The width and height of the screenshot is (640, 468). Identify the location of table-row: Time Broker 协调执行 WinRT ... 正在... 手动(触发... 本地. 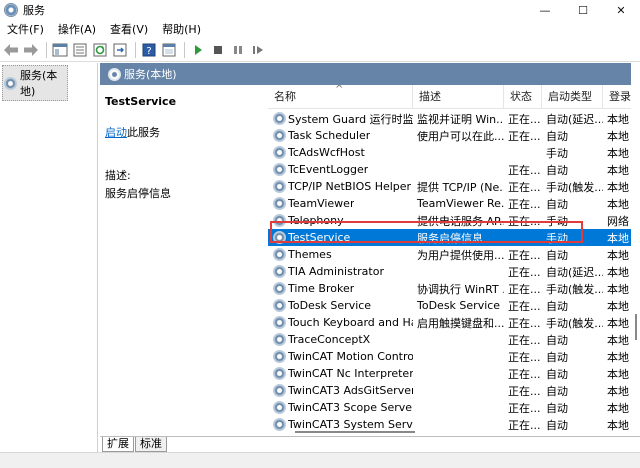
(454, 288).